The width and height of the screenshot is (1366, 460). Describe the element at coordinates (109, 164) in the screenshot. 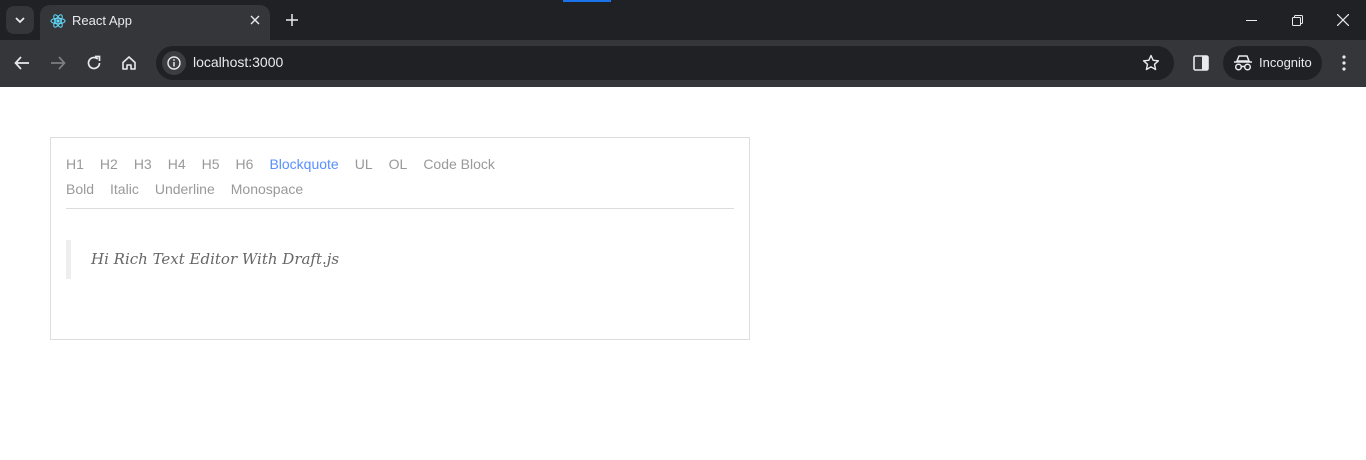

I see `style-h2-button: H2` at that location.